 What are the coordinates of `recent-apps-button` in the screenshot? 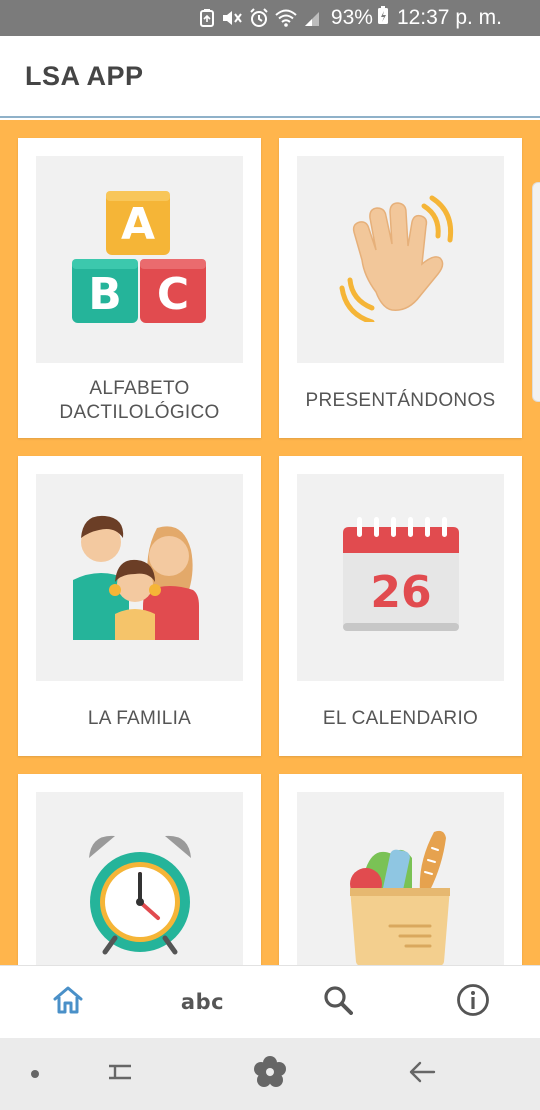 It's located at (120, 1074).